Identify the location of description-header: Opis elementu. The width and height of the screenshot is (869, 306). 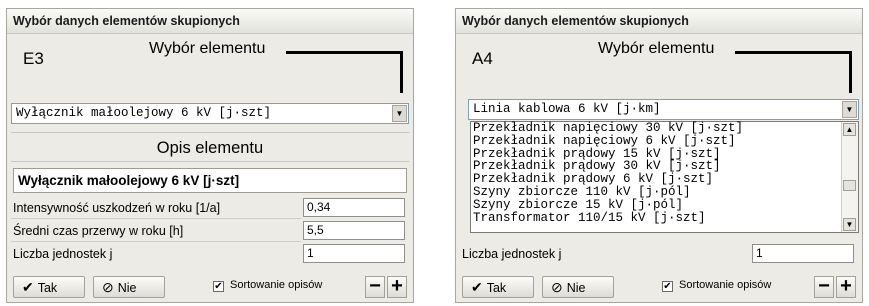
(210, 148).